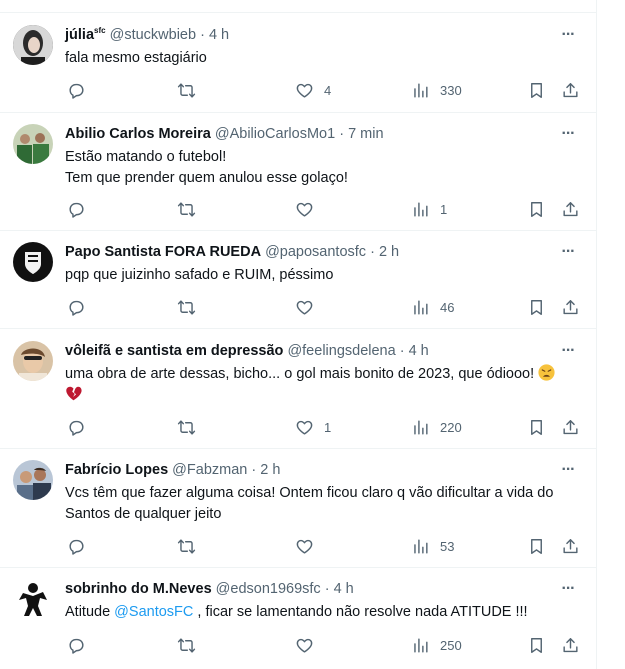  Describe the element at coordinates (209, 470) in the screenshot. I see `user-handle: @Fabzman` at that location.